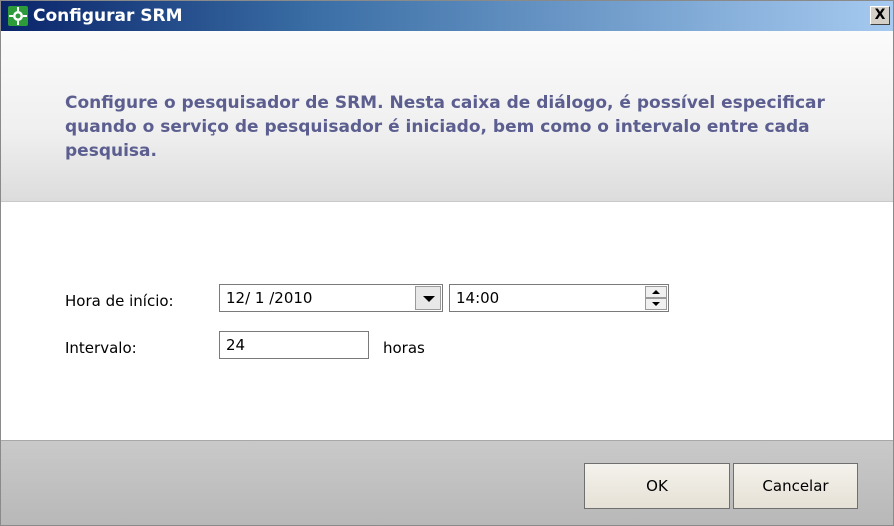 Image resolution: width=894 pixels, height=526 pixels. Describe the element at coordinates (656, 292) in the screenshot. I see `arrow-up-icon` at that location.